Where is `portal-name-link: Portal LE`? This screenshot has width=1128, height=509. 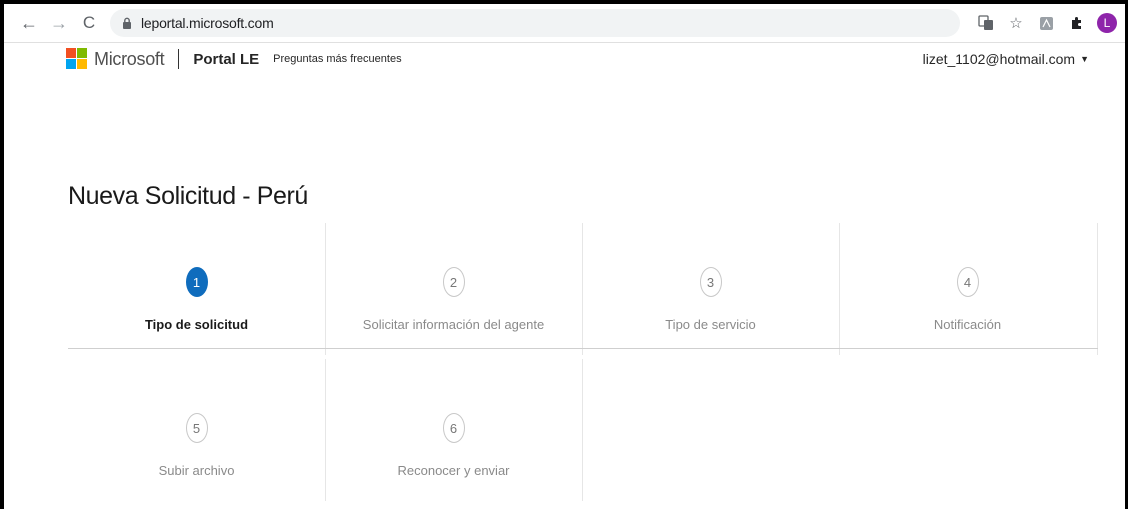
portal-name-link: Portal LE is located at coordinates (226, 59).